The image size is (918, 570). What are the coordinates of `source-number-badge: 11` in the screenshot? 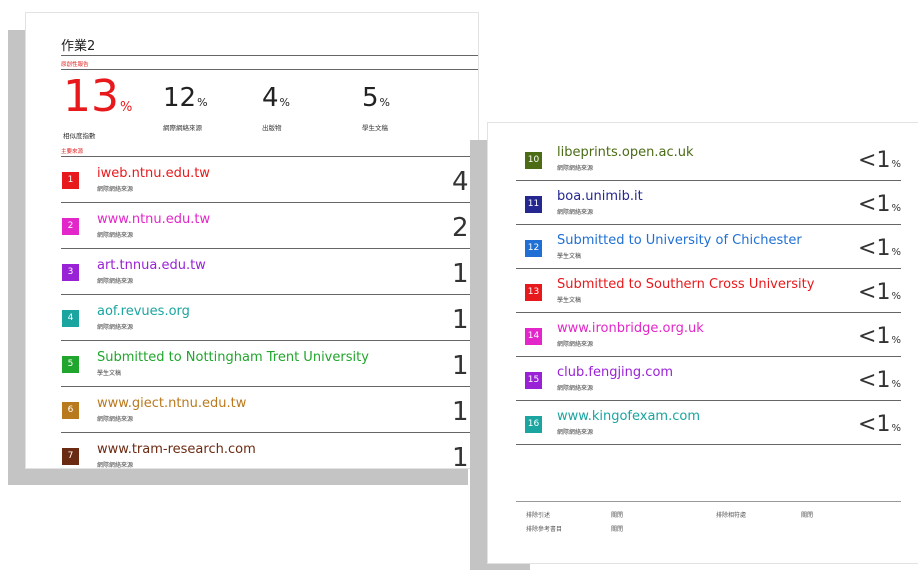 It's located at (533, 204).